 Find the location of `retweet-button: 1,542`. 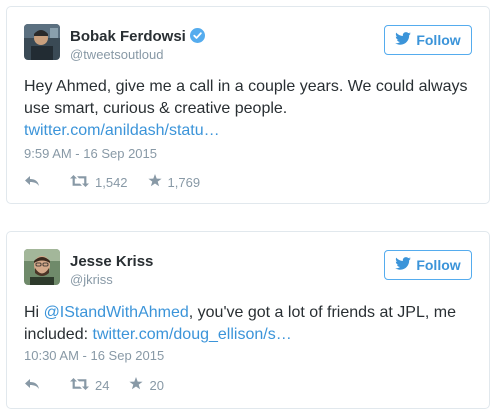

retweet-button: 1,542 is located at coordinates (99, 182).